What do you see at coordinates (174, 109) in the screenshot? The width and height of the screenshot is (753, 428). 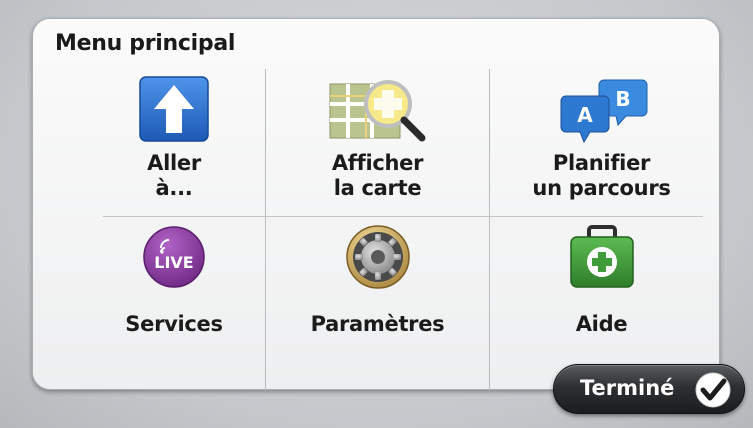 I see `up-arrow-icon` at bounding box center [174, 109].